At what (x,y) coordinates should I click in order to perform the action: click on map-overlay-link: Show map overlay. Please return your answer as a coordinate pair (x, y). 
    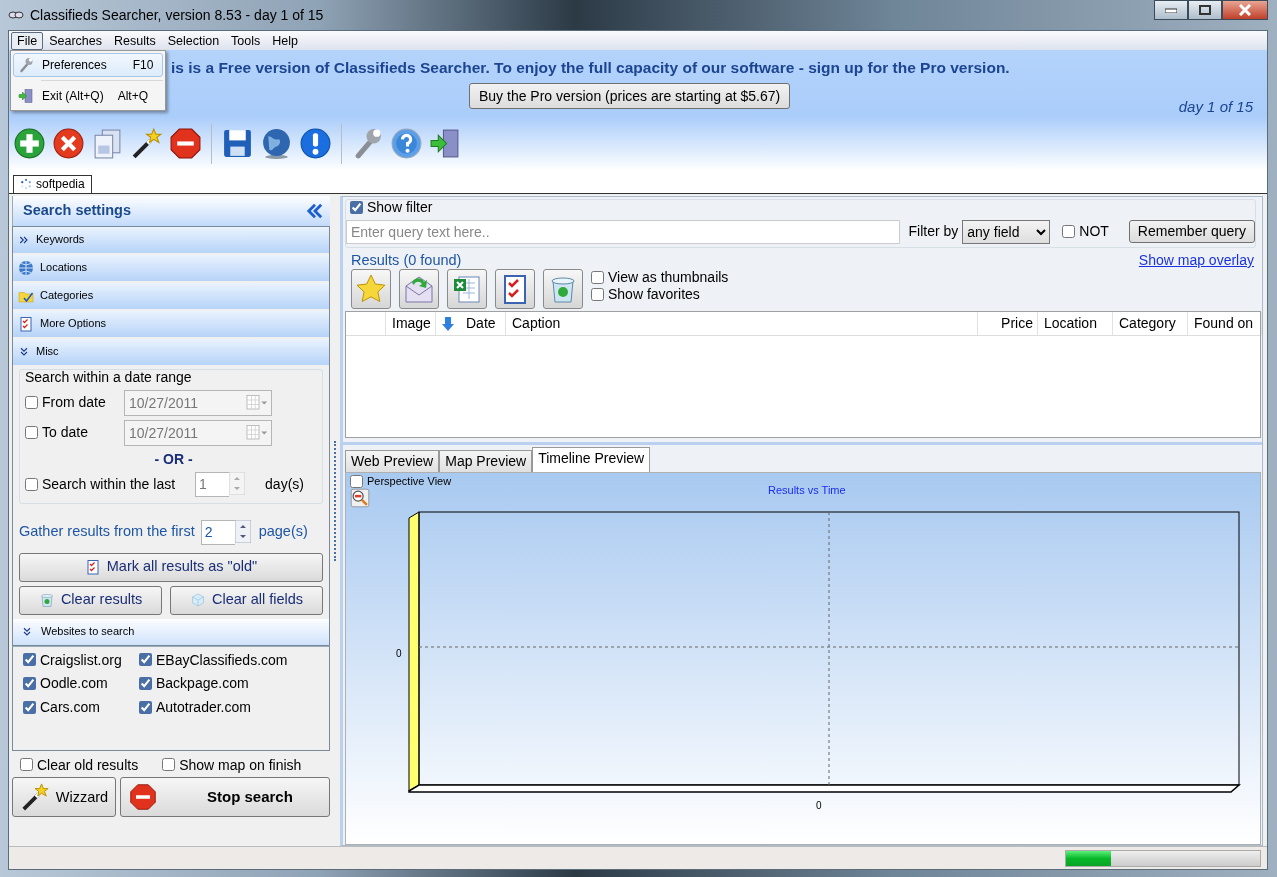
    Looking at the image, I should click on (1196, 260).